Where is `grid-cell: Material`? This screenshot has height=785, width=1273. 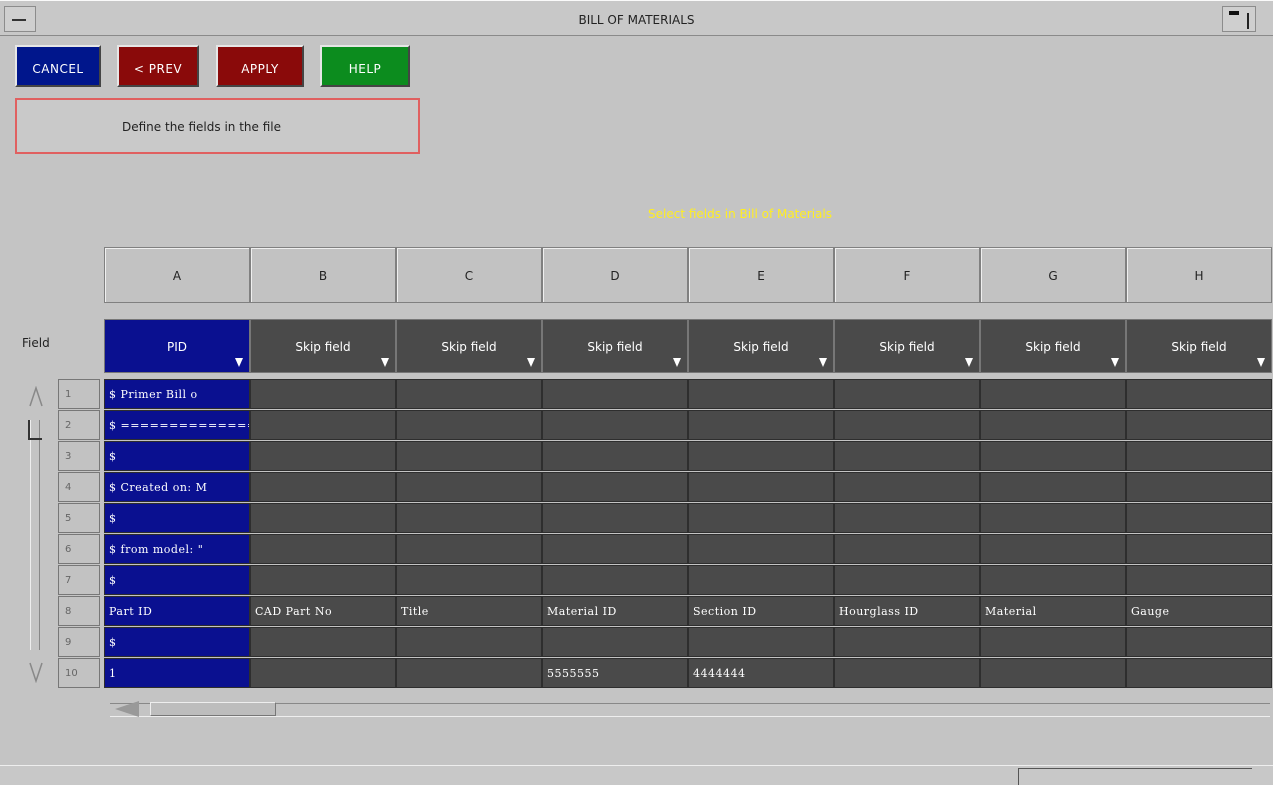 grid-cell: Material is located at coordinates (1053, 611).